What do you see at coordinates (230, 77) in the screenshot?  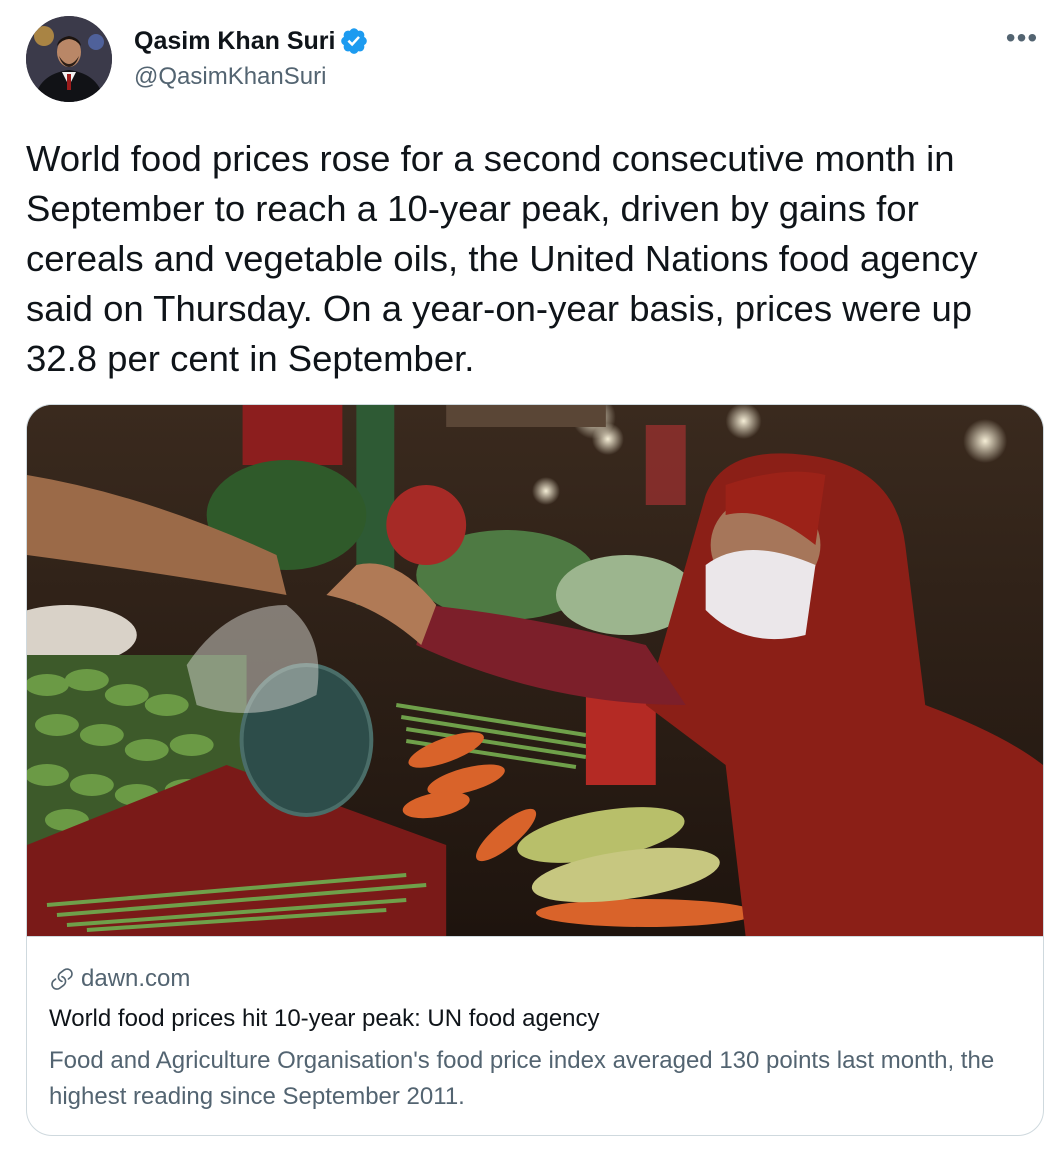 I see `author-handle: @QasimKhanSuri` at bounding box center [230, 77].